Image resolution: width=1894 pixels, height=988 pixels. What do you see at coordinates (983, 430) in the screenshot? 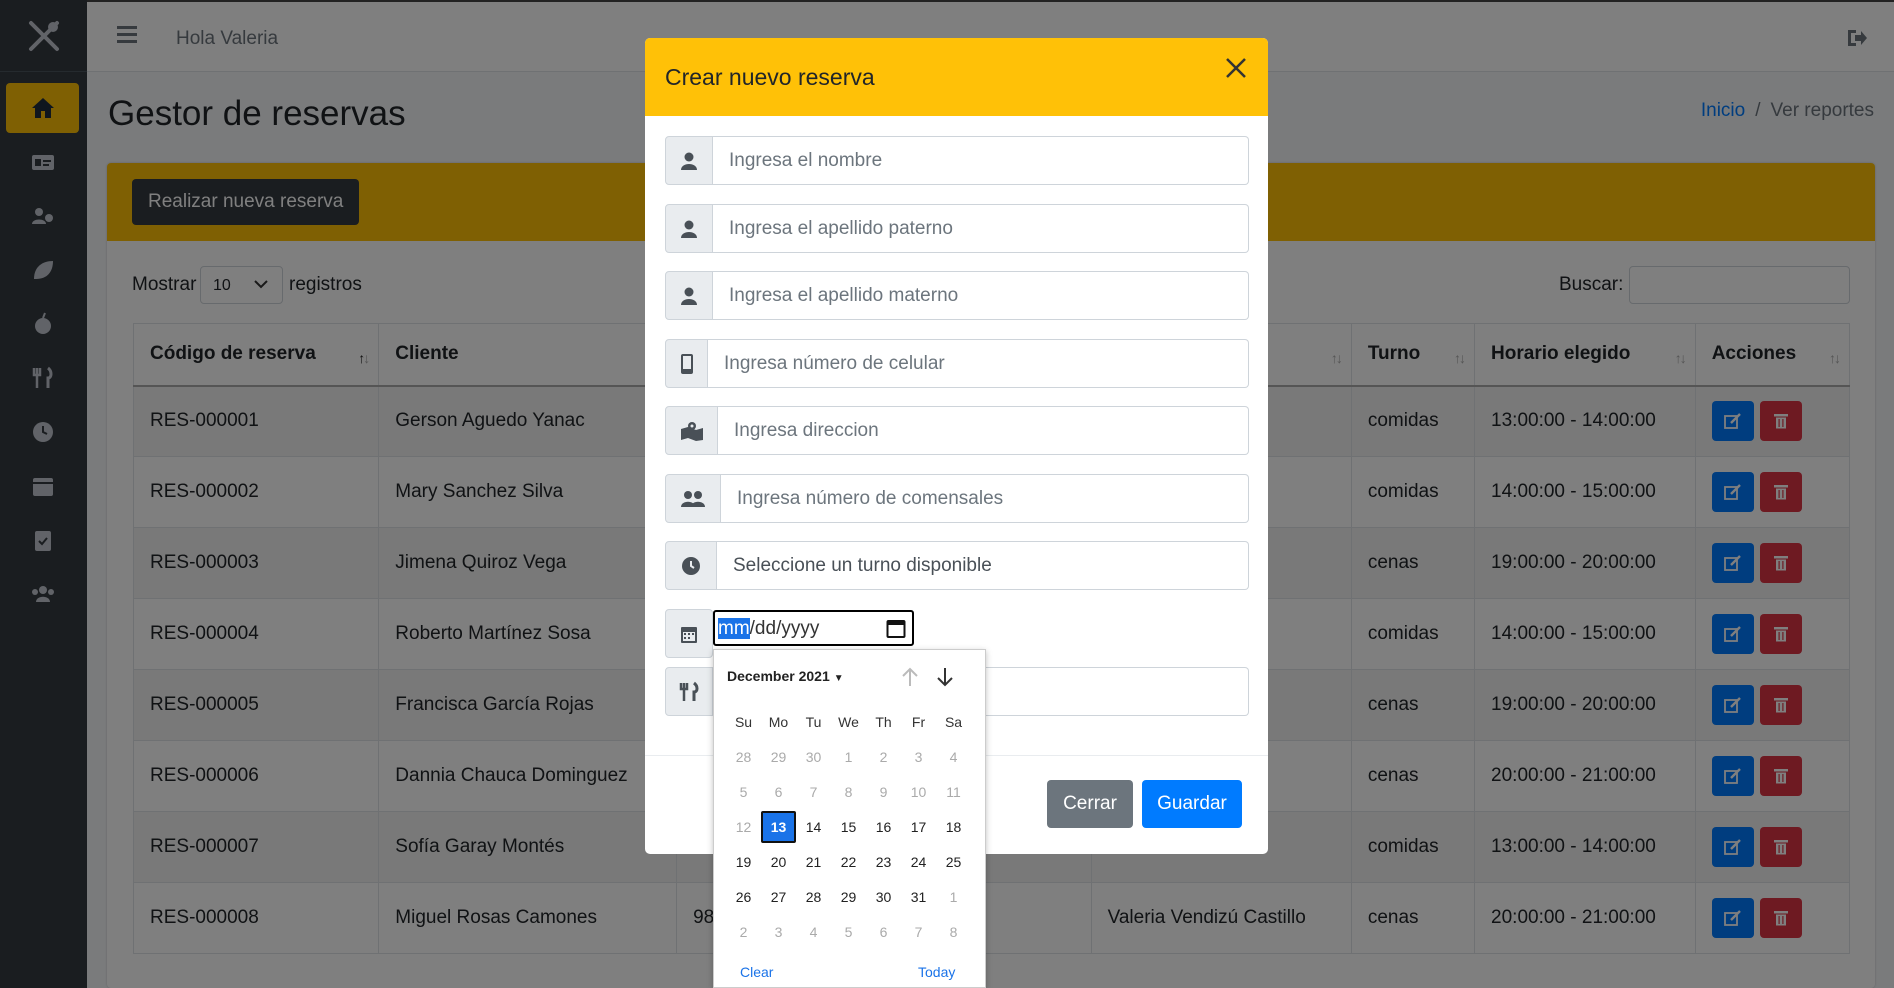
I see `direccion-input: Ingresa direccion` at bounding box center [983, 430].